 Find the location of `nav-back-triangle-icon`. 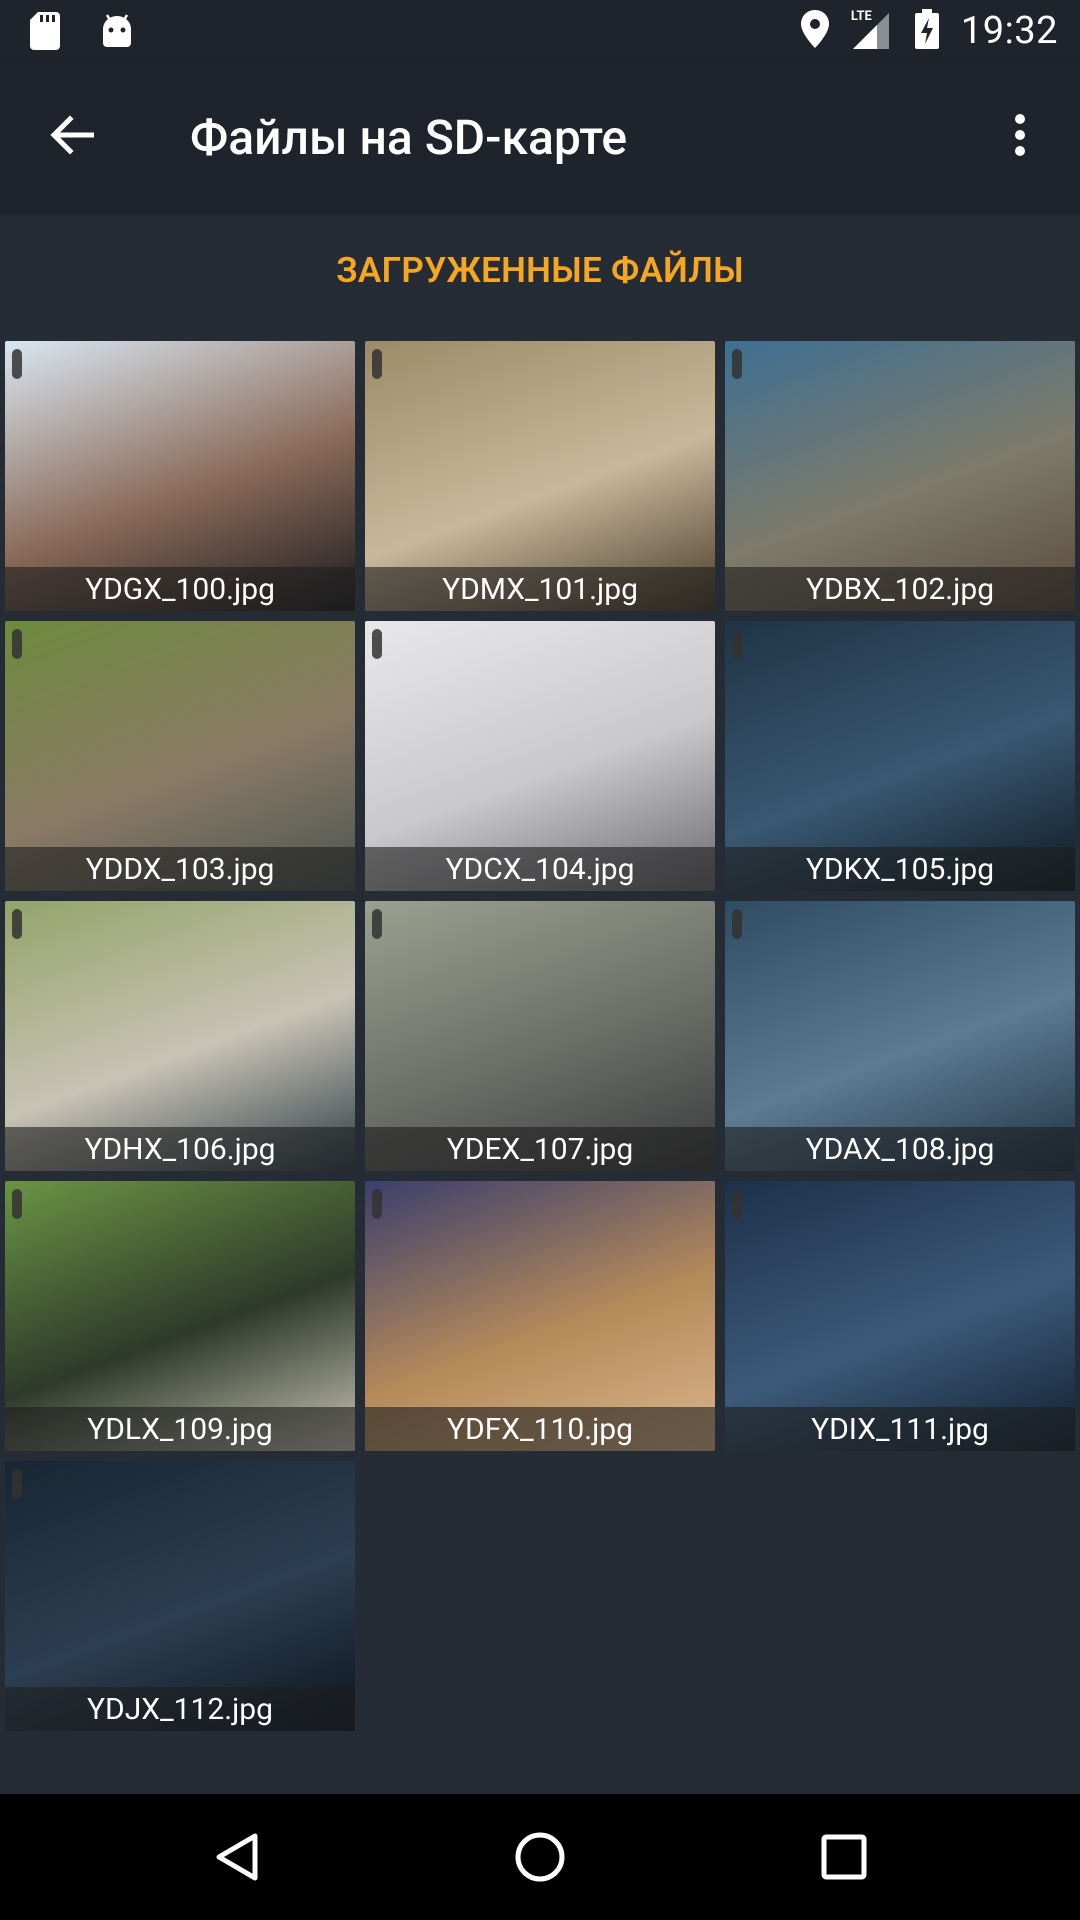

nav-back-triangle-icon is located at coordinates (237, 1859).